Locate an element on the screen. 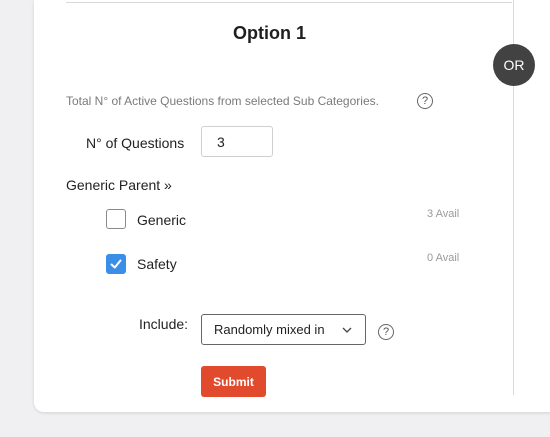 The height and width of the screenshot is (437, 550). include-select: Randomly mixed in is located at coordinates (283, 329).